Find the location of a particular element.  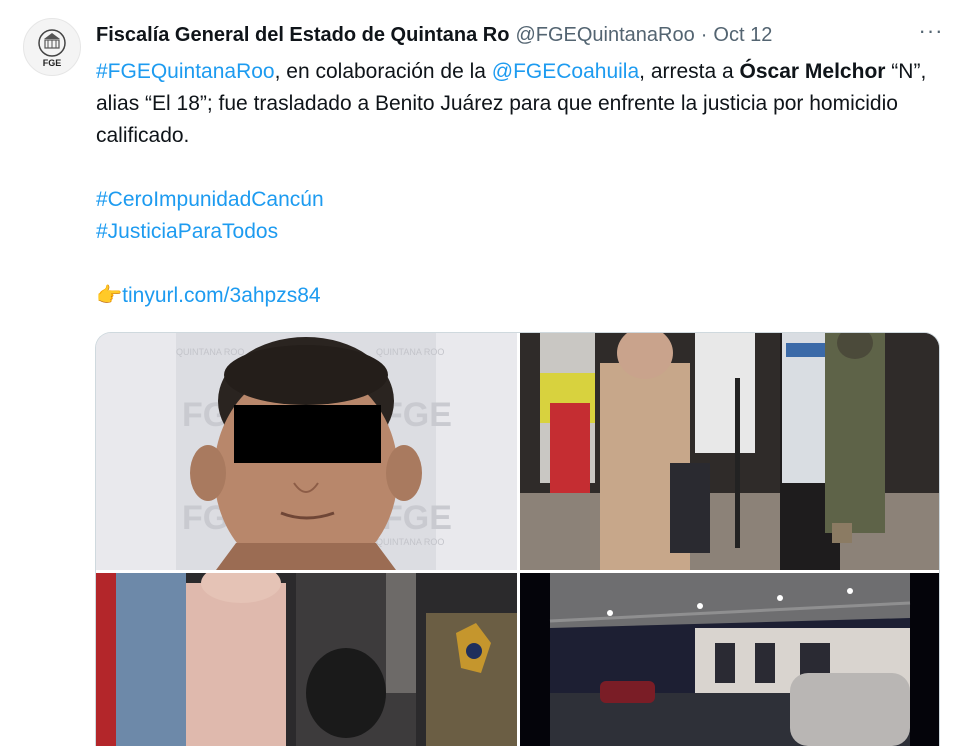

tinyurl-link: tinyurl.com/3ahpzs84 is located at coordinates (221, 295).